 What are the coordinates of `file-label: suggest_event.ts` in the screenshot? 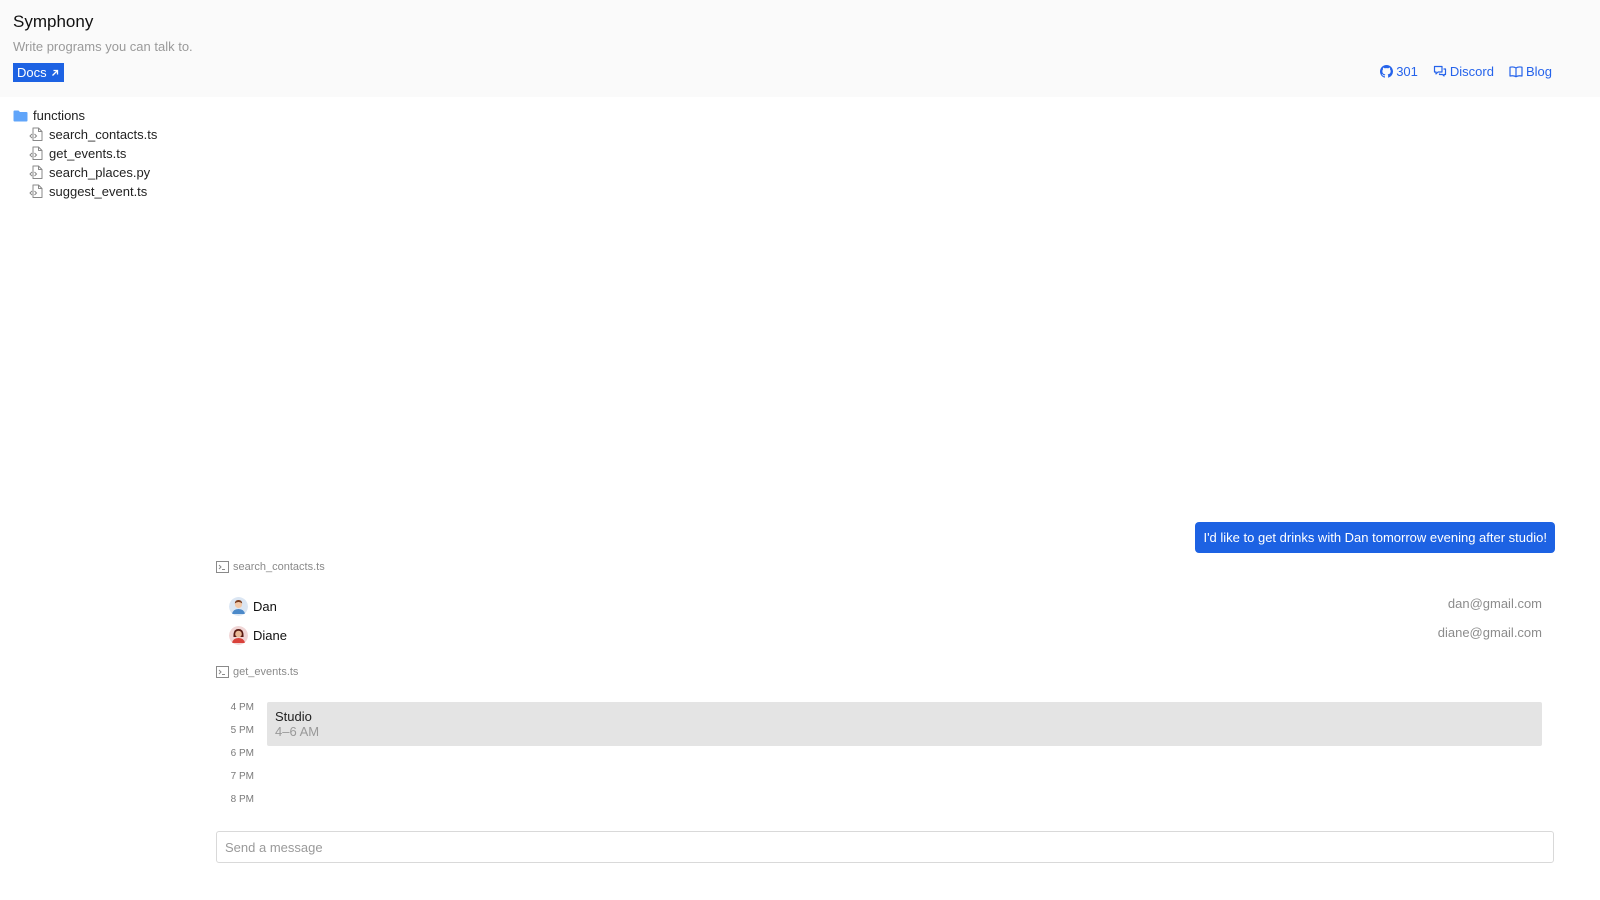 It's located at (98, 191).